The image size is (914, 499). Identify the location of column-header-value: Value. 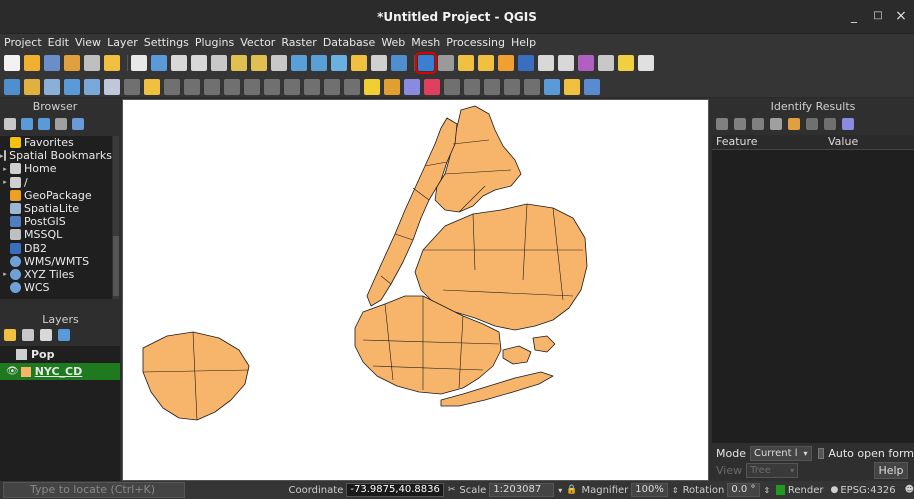
(841, 142).